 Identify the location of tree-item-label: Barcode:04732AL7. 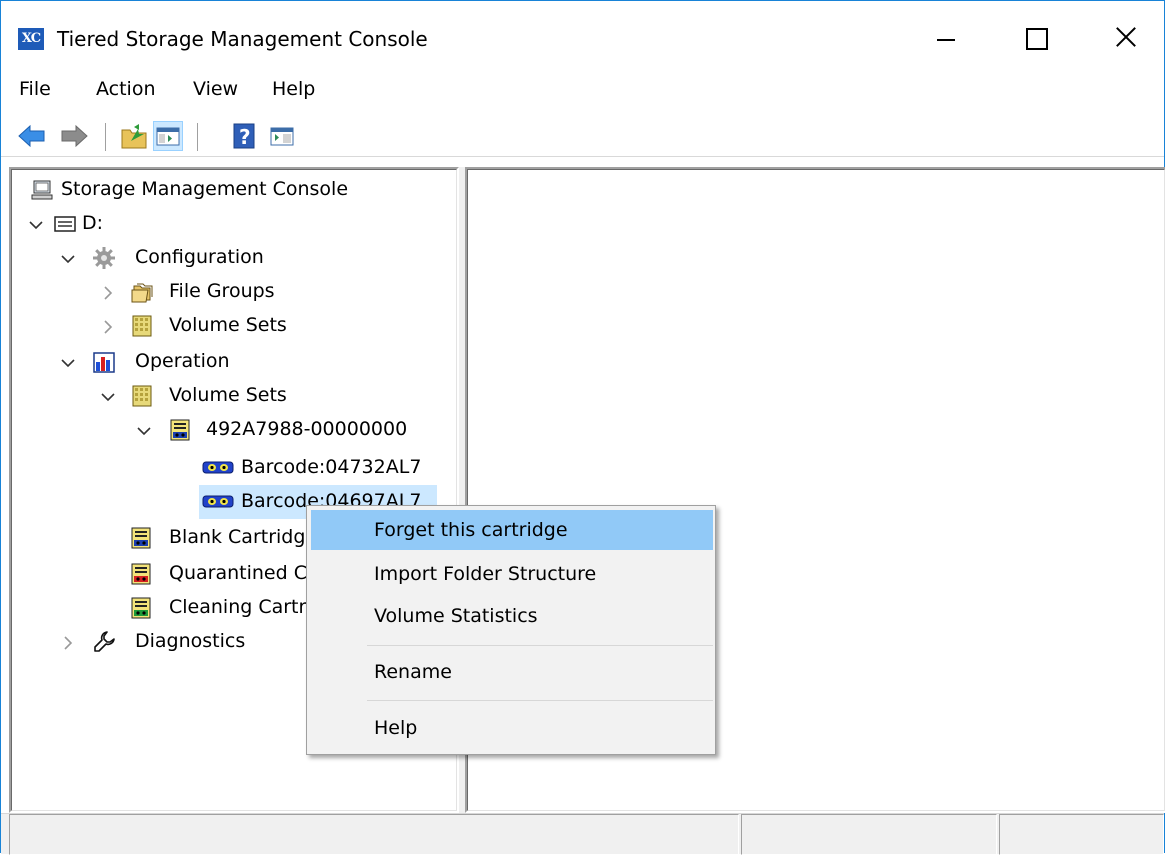
(331, 467).